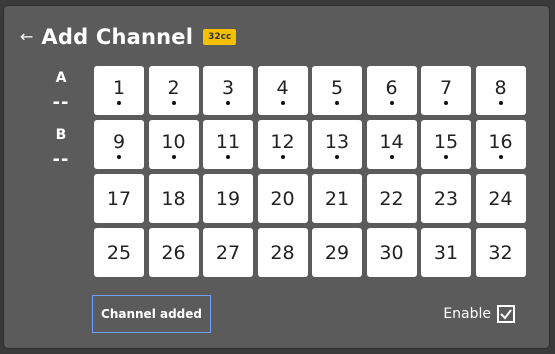  I want to click on channel-number: 21, so click(337, 198).